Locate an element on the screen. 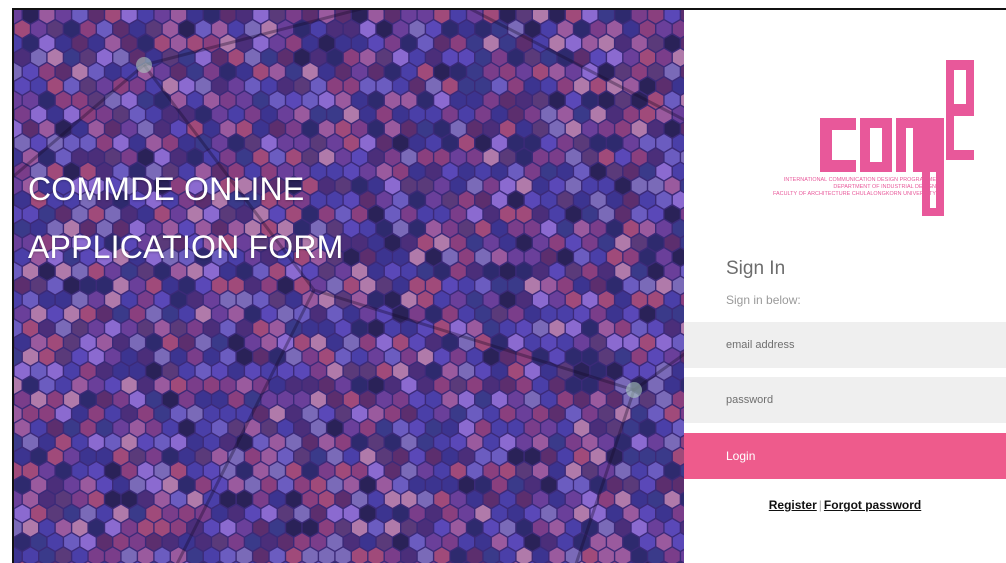  signin-title: Sign In is located at coordinates (756, 268).